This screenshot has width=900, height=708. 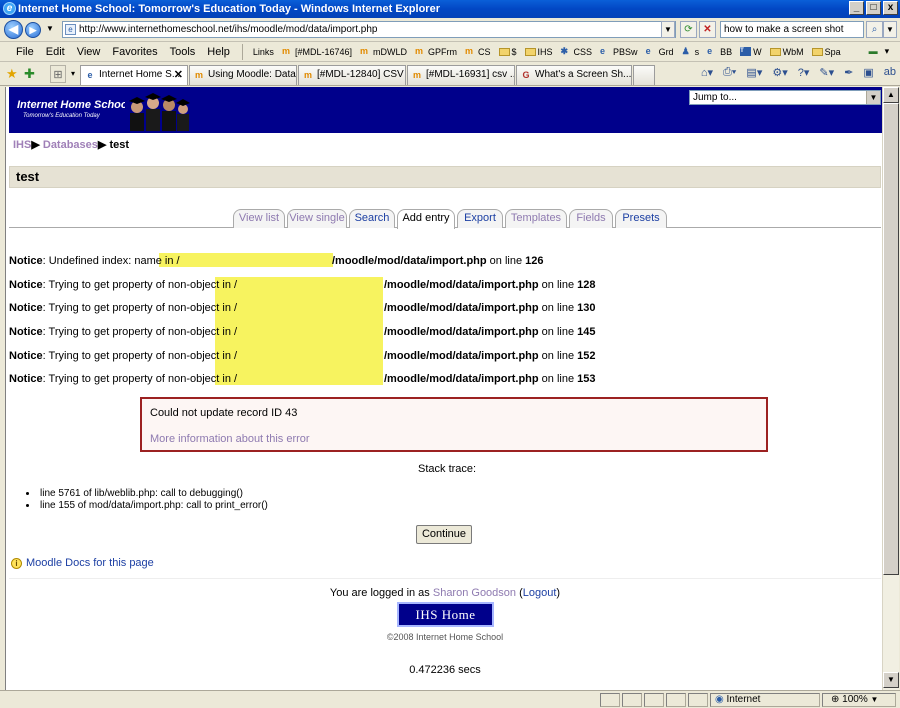 I want to click on zoom-control: ⊕ 100% ▼, so click(x=859, y=700).